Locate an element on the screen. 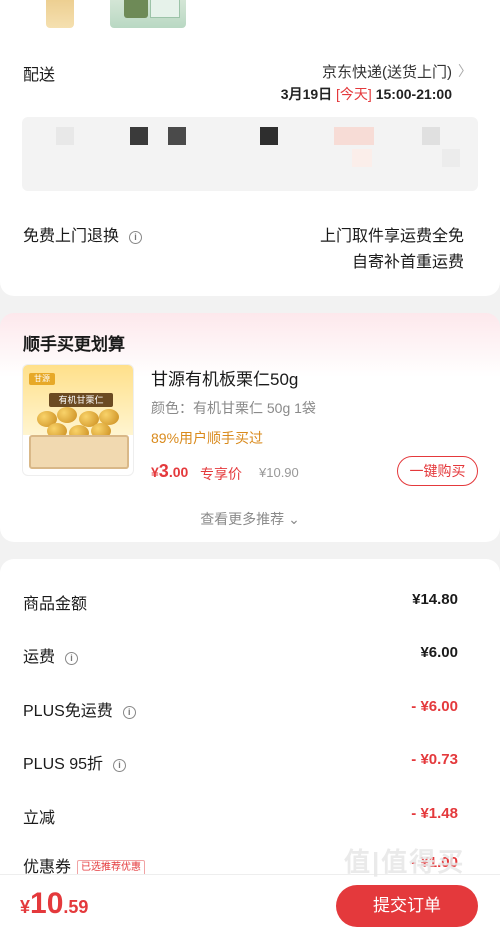  fee-row-instant-discount: 立减 - ¥1.48 is located at coordinates (240, 816).